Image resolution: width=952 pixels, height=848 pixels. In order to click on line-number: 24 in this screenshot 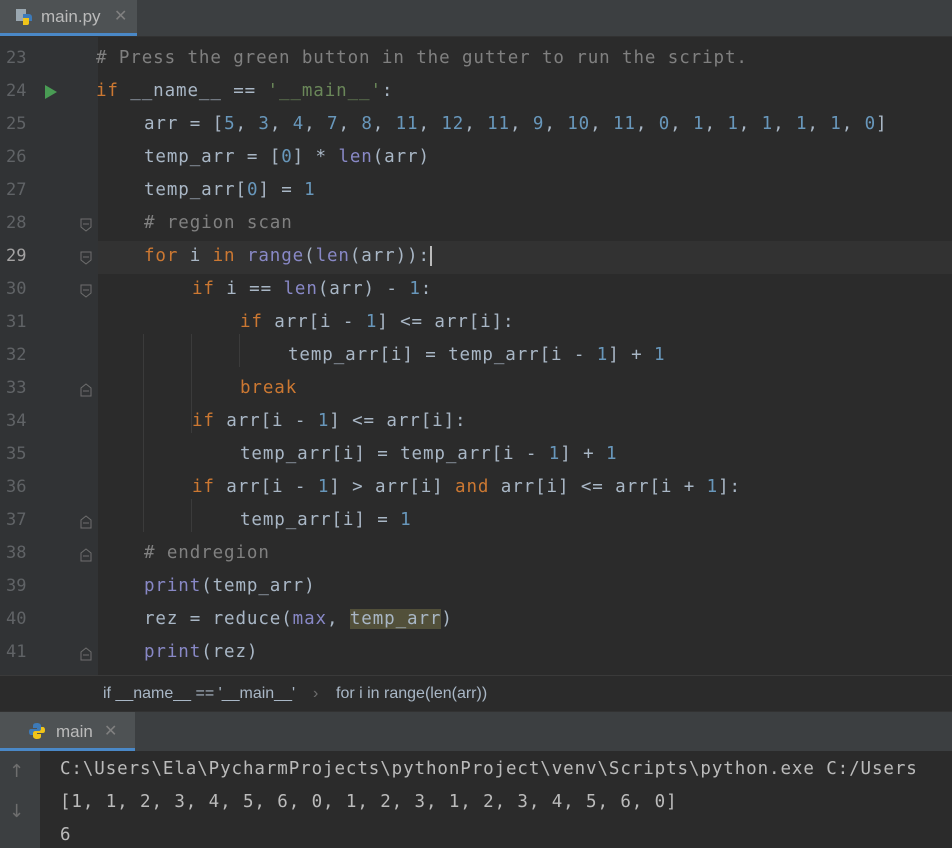, I will do `click(16, 91)`.